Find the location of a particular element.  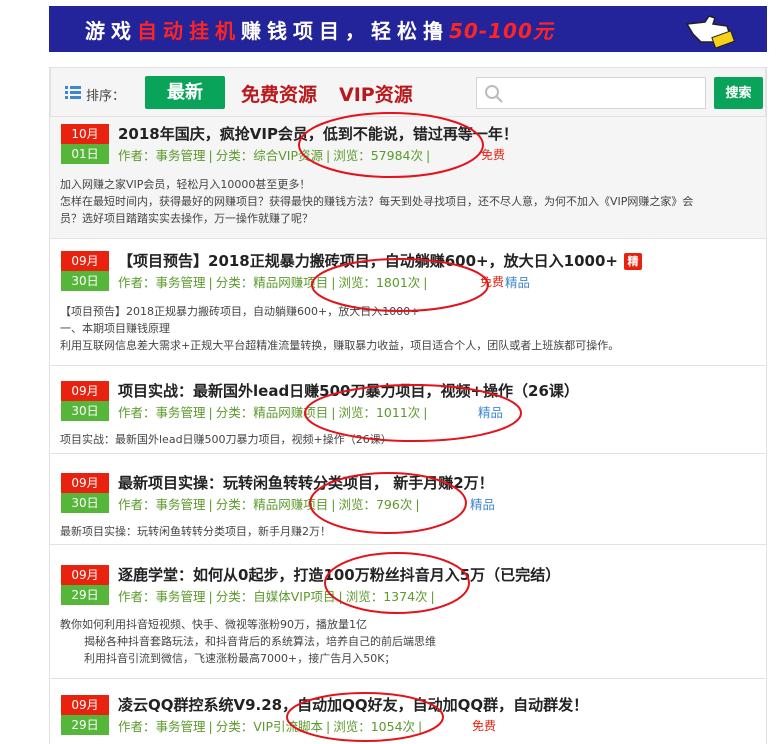

article-category: 分类：VIP引流脚本 is located at coordinates (269, 726).